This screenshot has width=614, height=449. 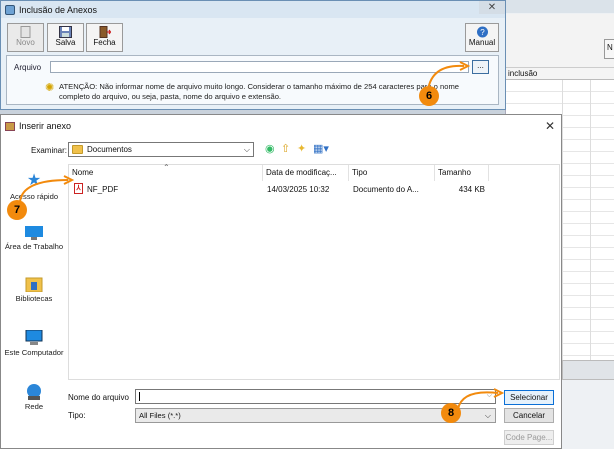 What do you see at coordinates (10, 9) in the screenshot?
I see `app-icon` at bounding box center [10, 9].